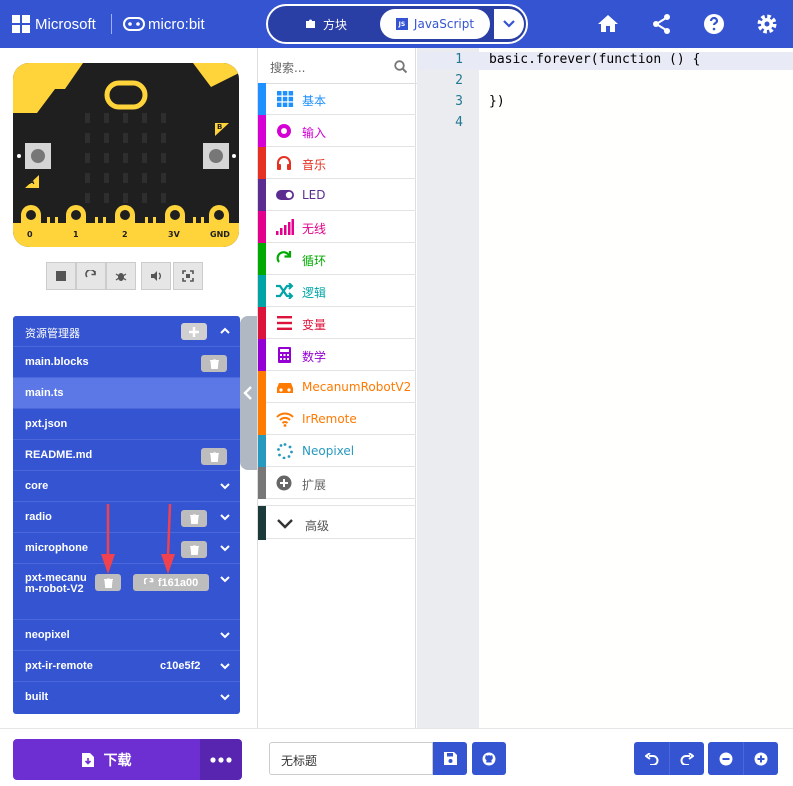 The height and width of the screenshot is (786, 793). Describe the element at coordinates (126, 696) in the screenshot. I see `package-row-built: built` at that location.